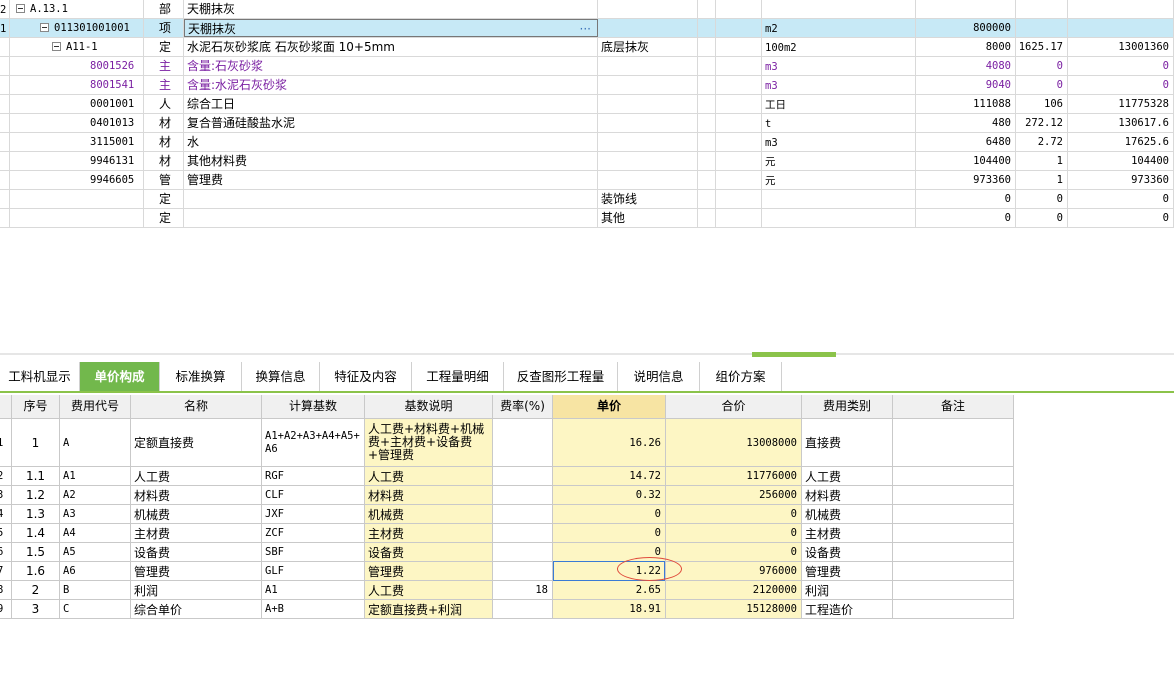  What do you see at coordinates (391, 28) in the screenshot?
I see `grid-cell-name: 天棚抹灰 ···` at bounding box center [391, 28].